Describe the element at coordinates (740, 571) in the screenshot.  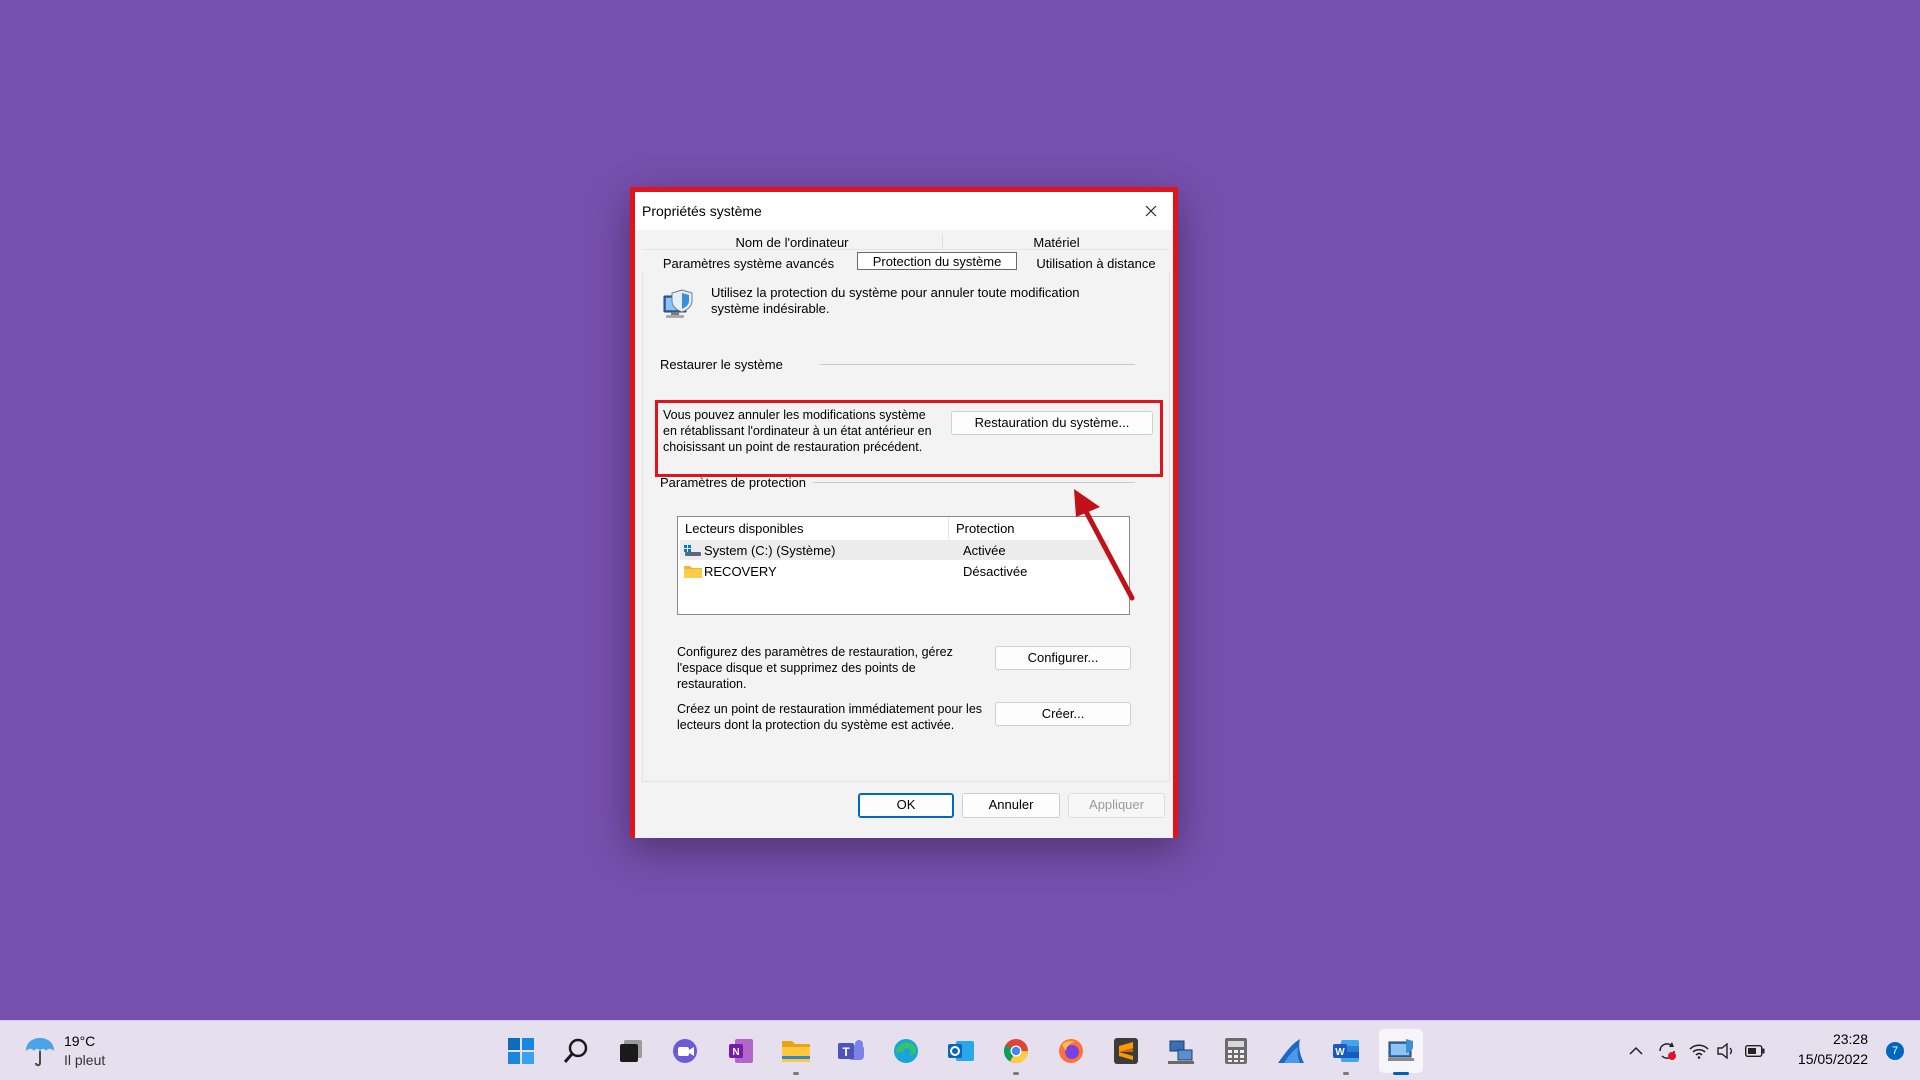
I see `drive-name: RECOVERY` at that location.